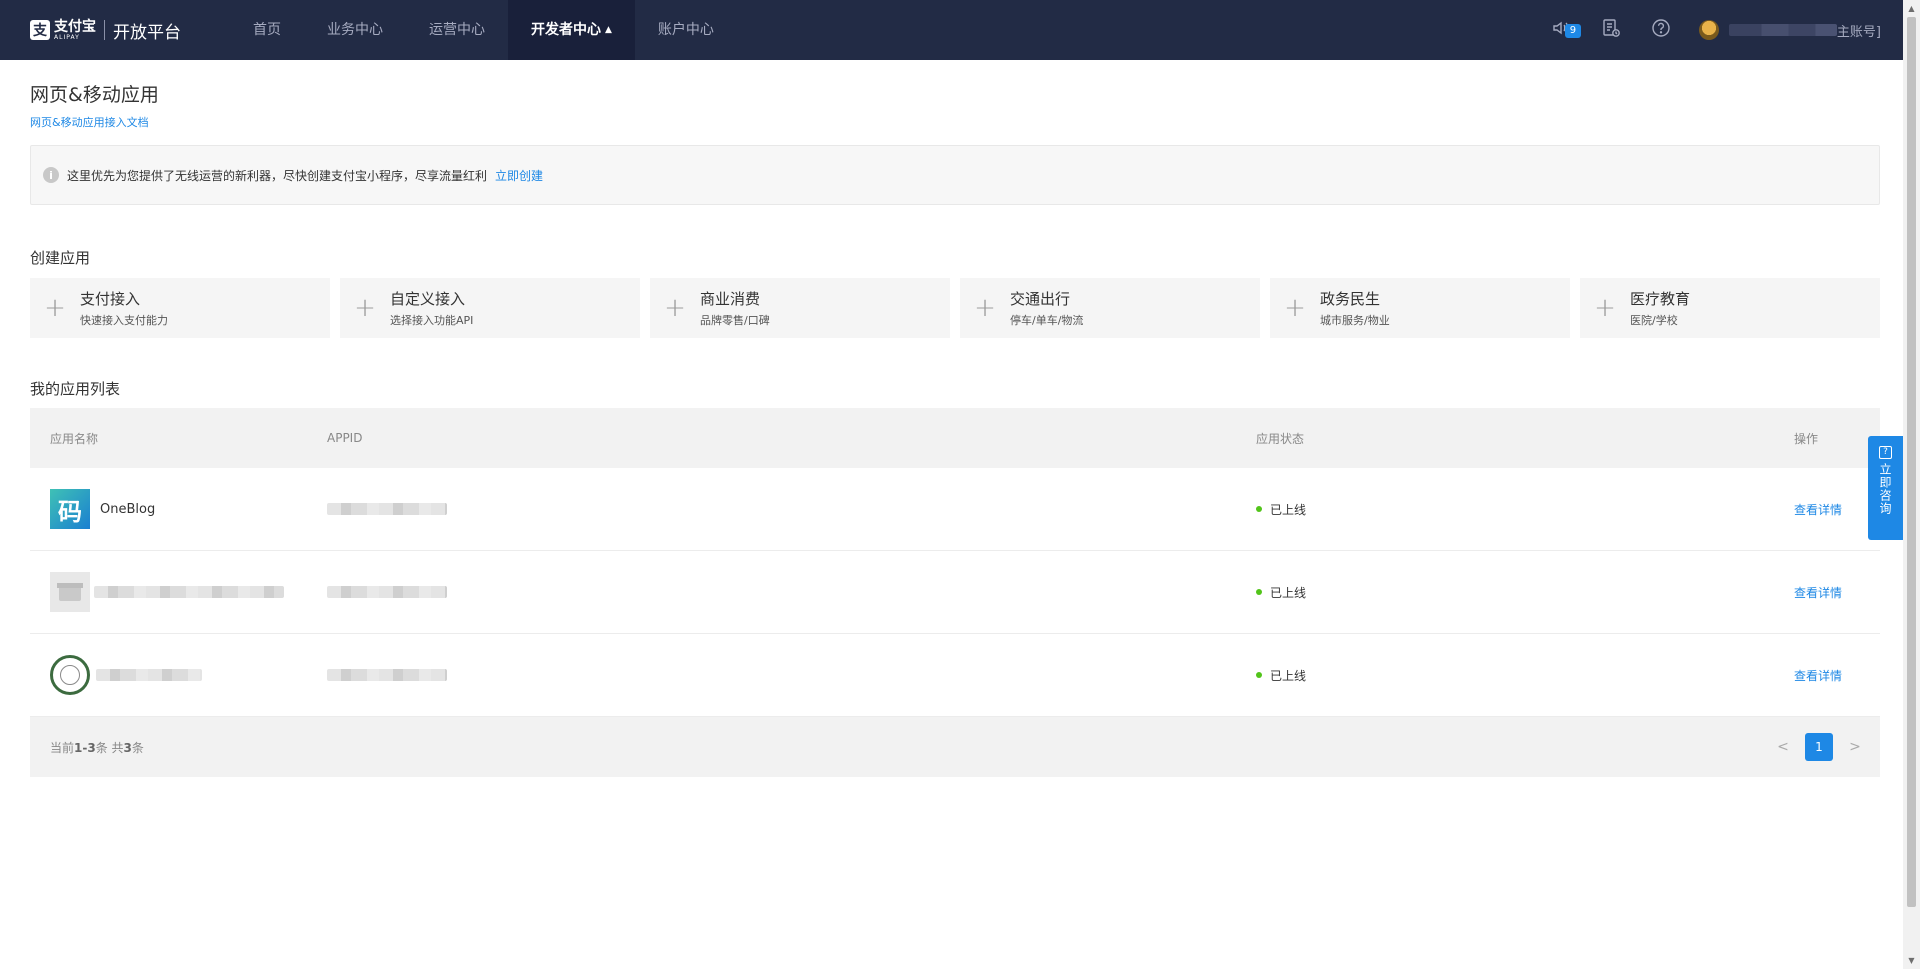 The height and width of the screenshot is (969, 1920). Describe the element at coordinates (75, 26) in the screenshot. I see `logo-brand-text: 支付宝` at that location.